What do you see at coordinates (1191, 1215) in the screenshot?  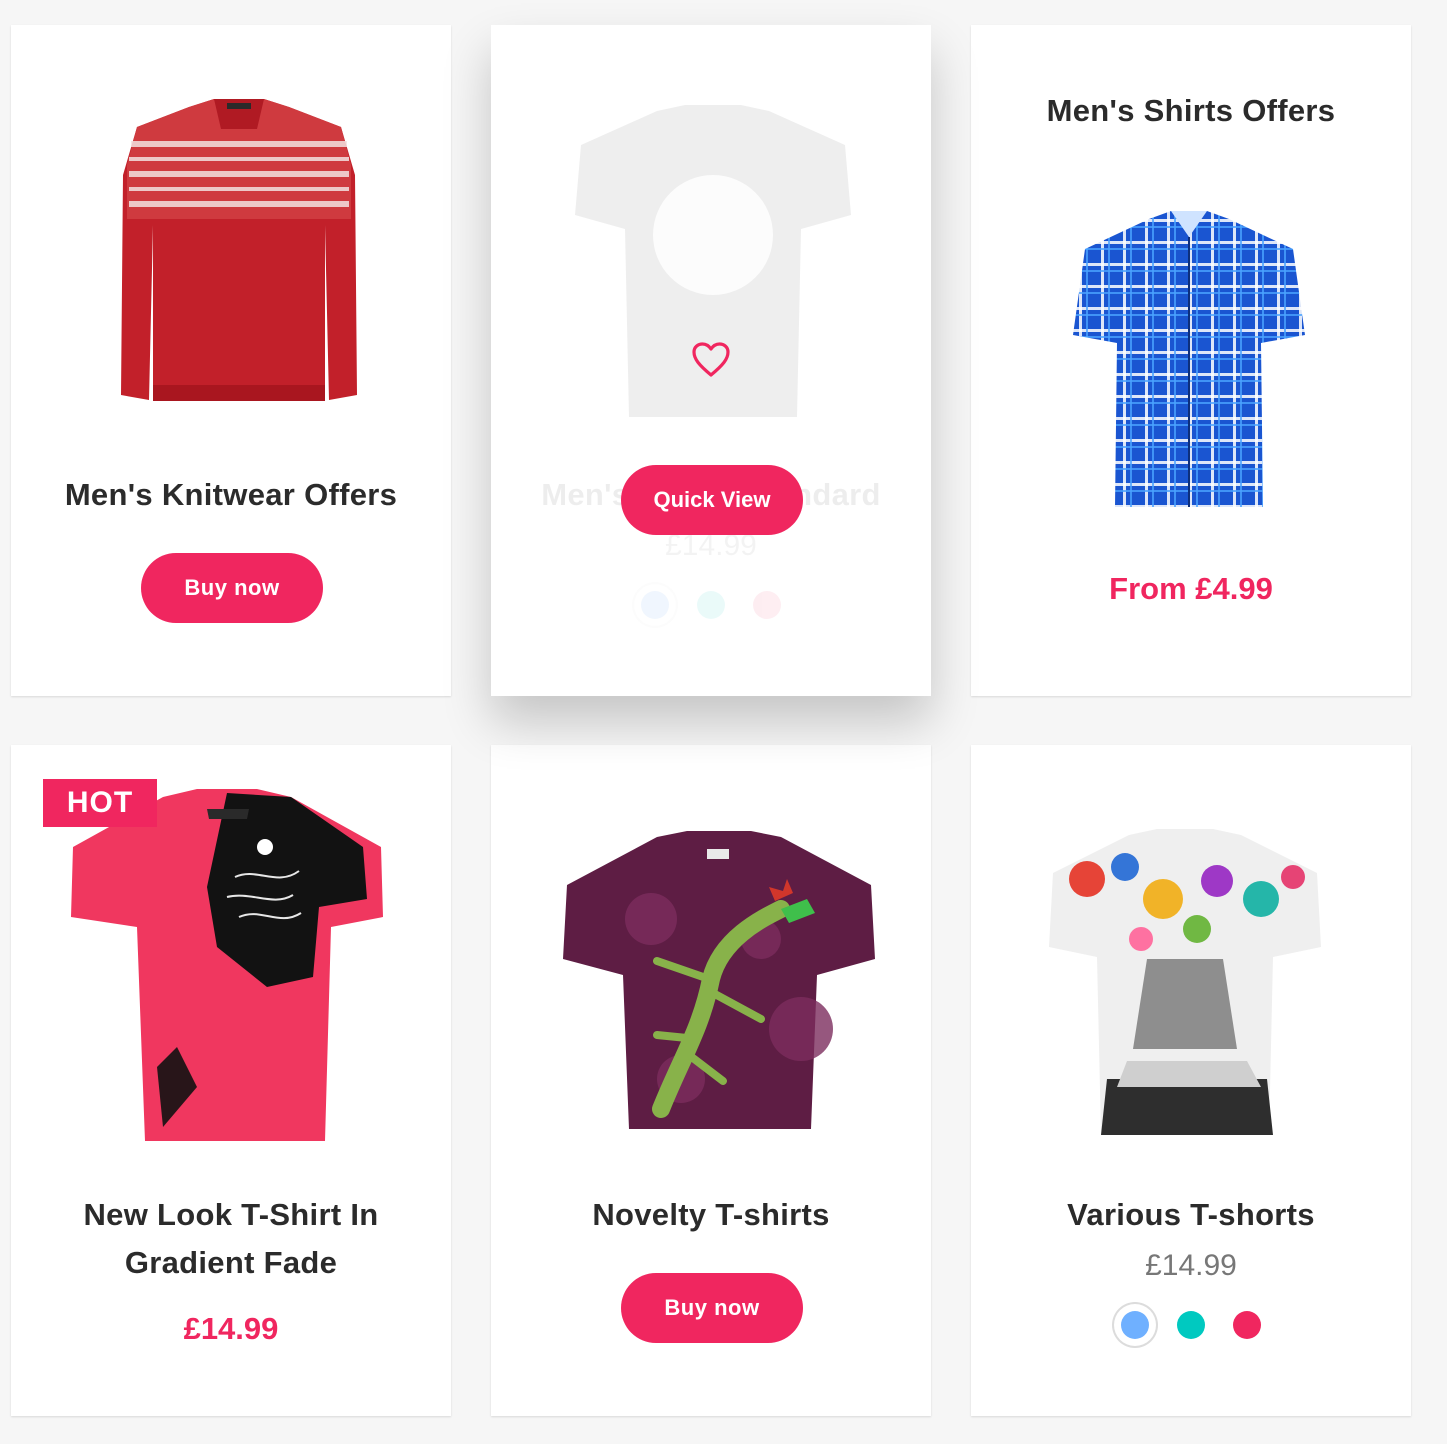 I see `product-title: Various T-shorts` at bounding box center [1191, 1215].